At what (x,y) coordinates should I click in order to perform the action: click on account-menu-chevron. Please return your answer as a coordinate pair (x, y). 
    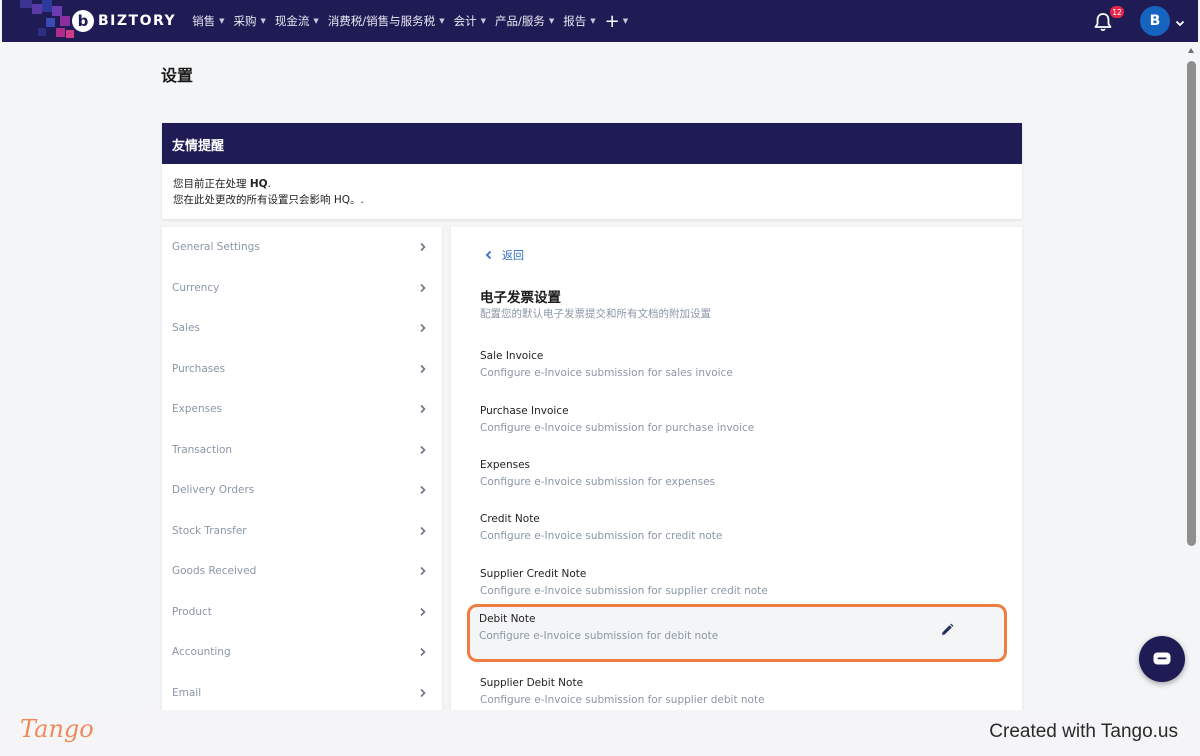
    Looking at the image, I should click on (1180, 20).